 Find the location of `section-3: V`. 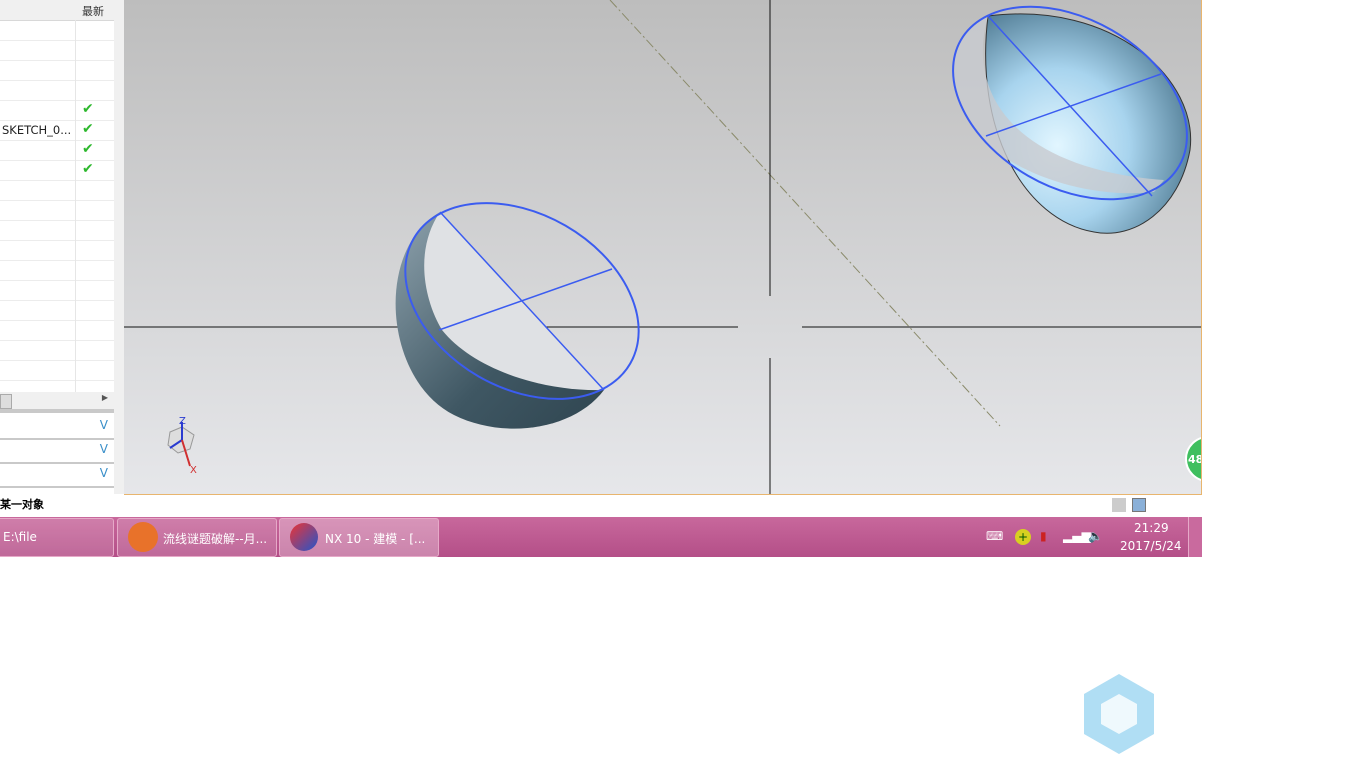

section-3: V is located at coordinates (57, 476).